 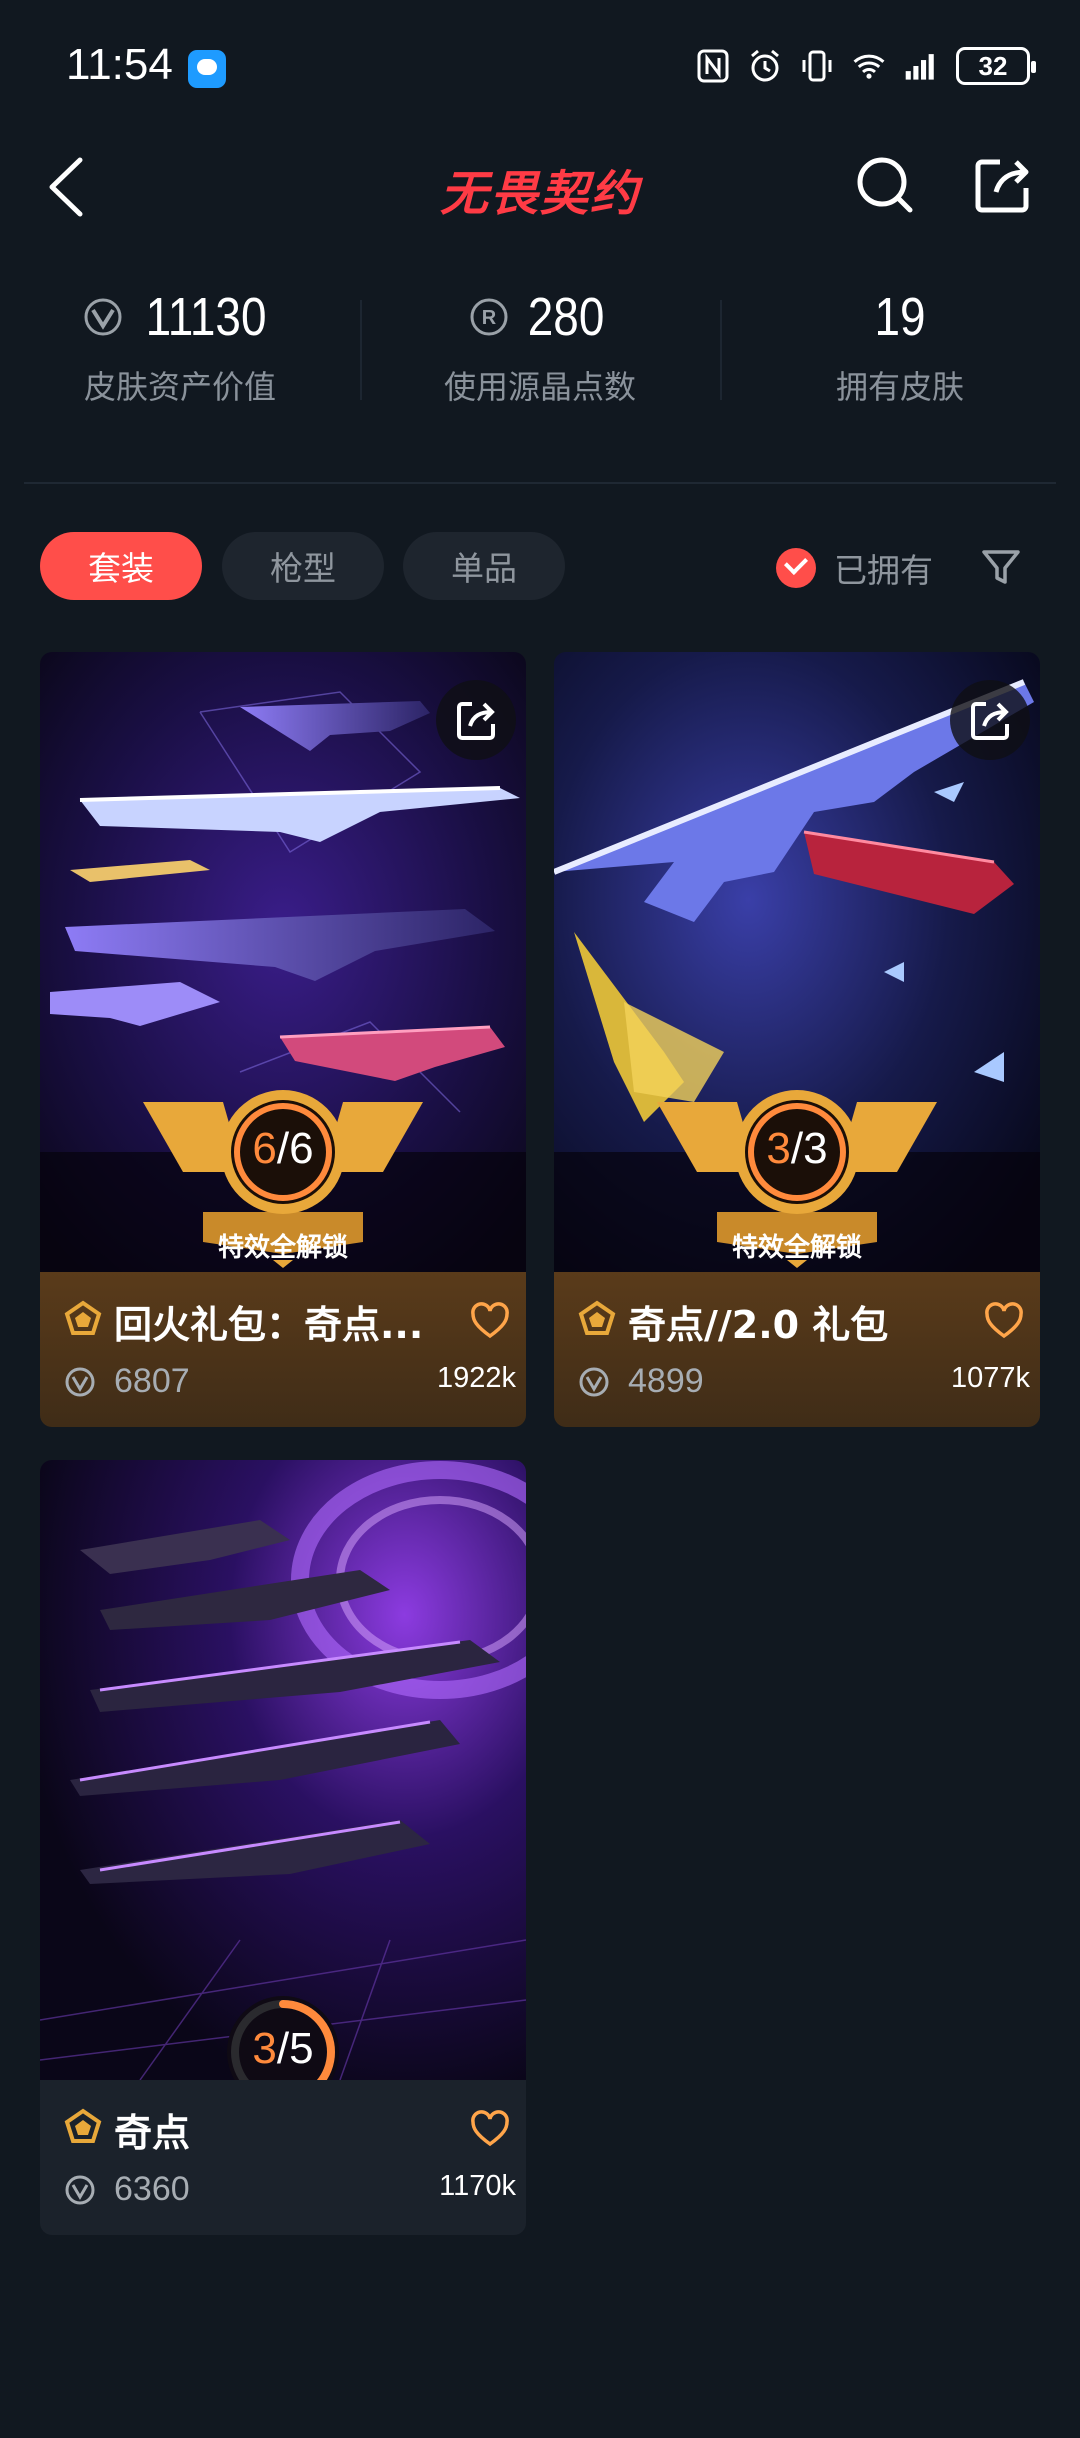 I want to click on total-count: 5, so click(x=301, y=2048).